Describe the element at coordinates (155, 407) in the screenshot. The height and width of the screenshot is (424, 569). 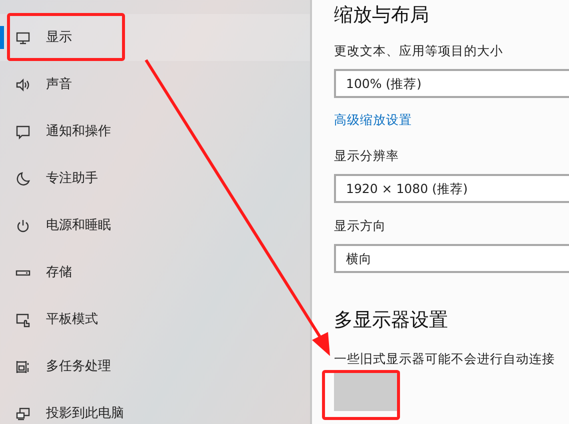
I see `sidebar-item: 投影到此电脑` at that location.